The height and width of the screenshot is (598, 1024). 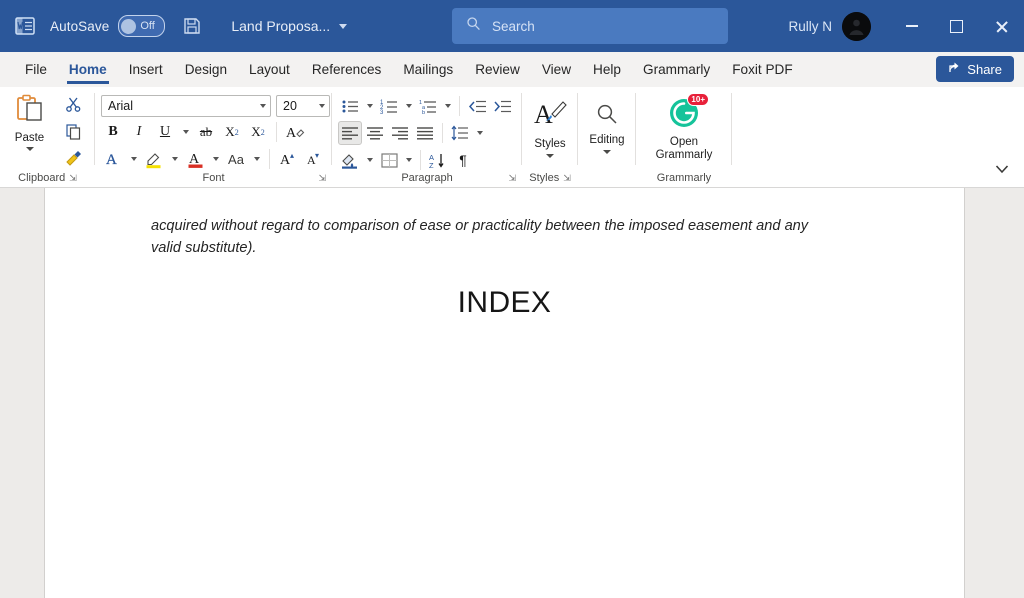 I want to click on clear-formatting-icon: A, so click(x=295, y=132).